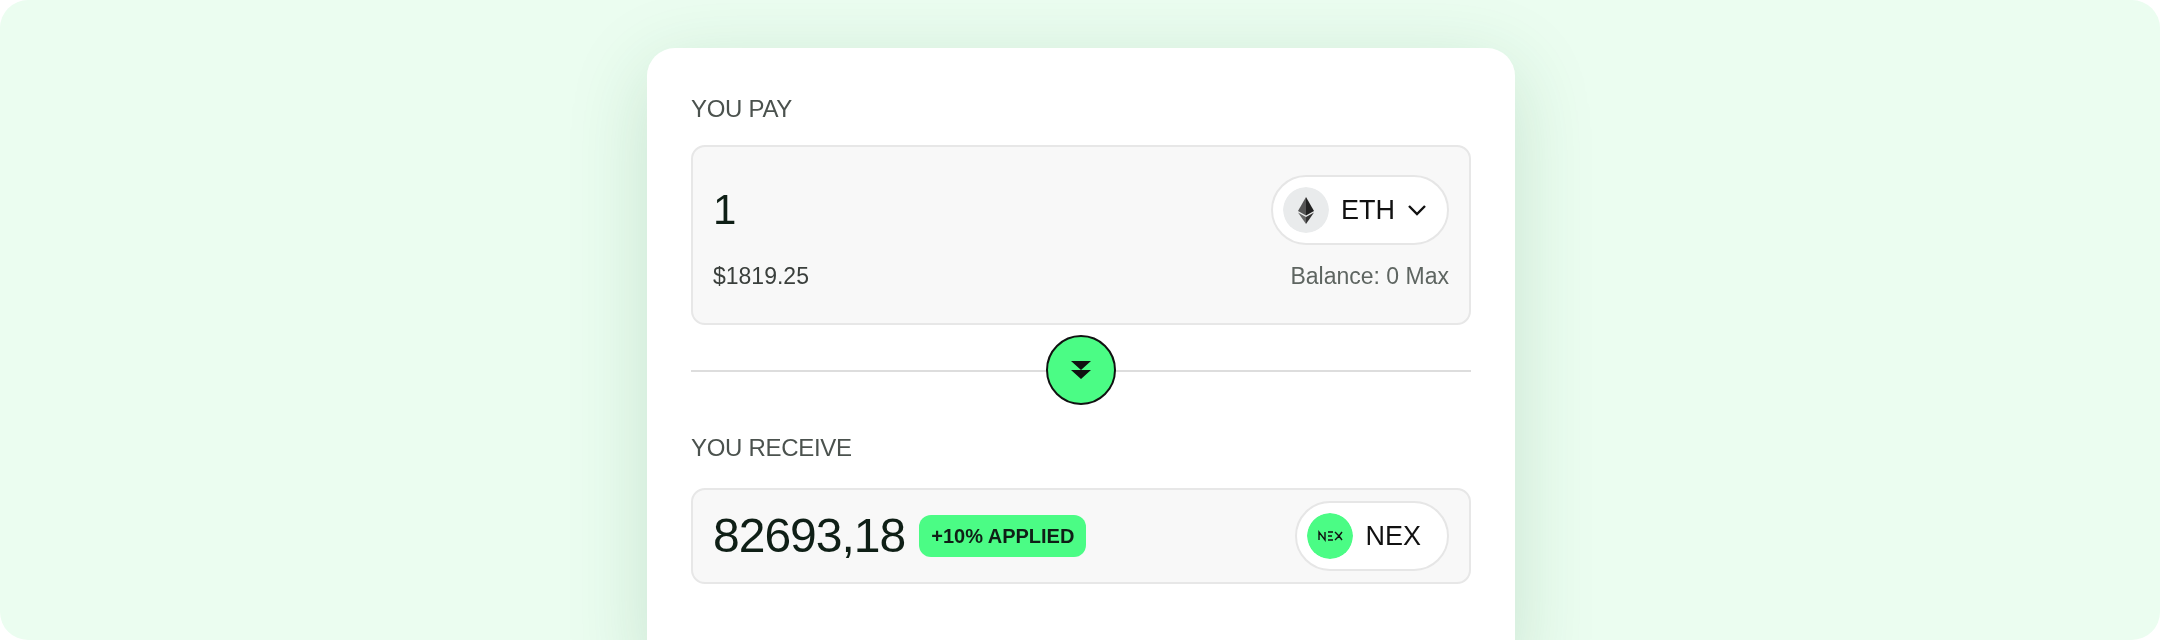  I want to click on token-logo-icon, so click(1330, 536).